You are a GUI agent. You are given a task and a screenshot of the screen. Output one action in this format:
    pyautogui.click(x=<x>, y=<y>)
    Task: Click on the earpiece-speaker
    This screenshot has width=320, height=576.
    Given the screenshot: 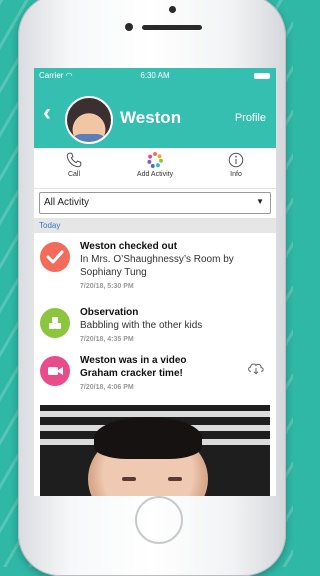 What is the action you would take?
    pyautogui.click(x=172, y=27)
    